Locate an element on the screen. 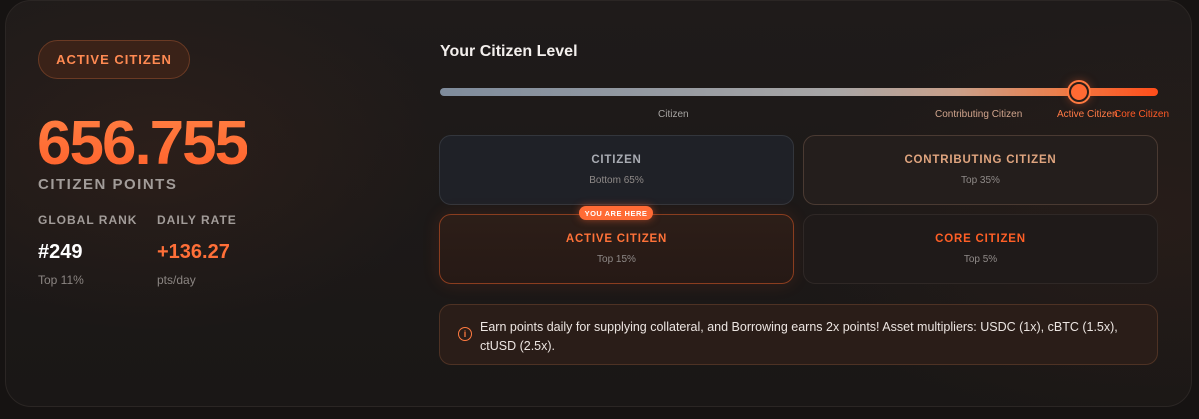 The height and width of the screenshot is (419, 1199). global-rank-label: GLOBAL RANK is located at coordinates (88, 220).